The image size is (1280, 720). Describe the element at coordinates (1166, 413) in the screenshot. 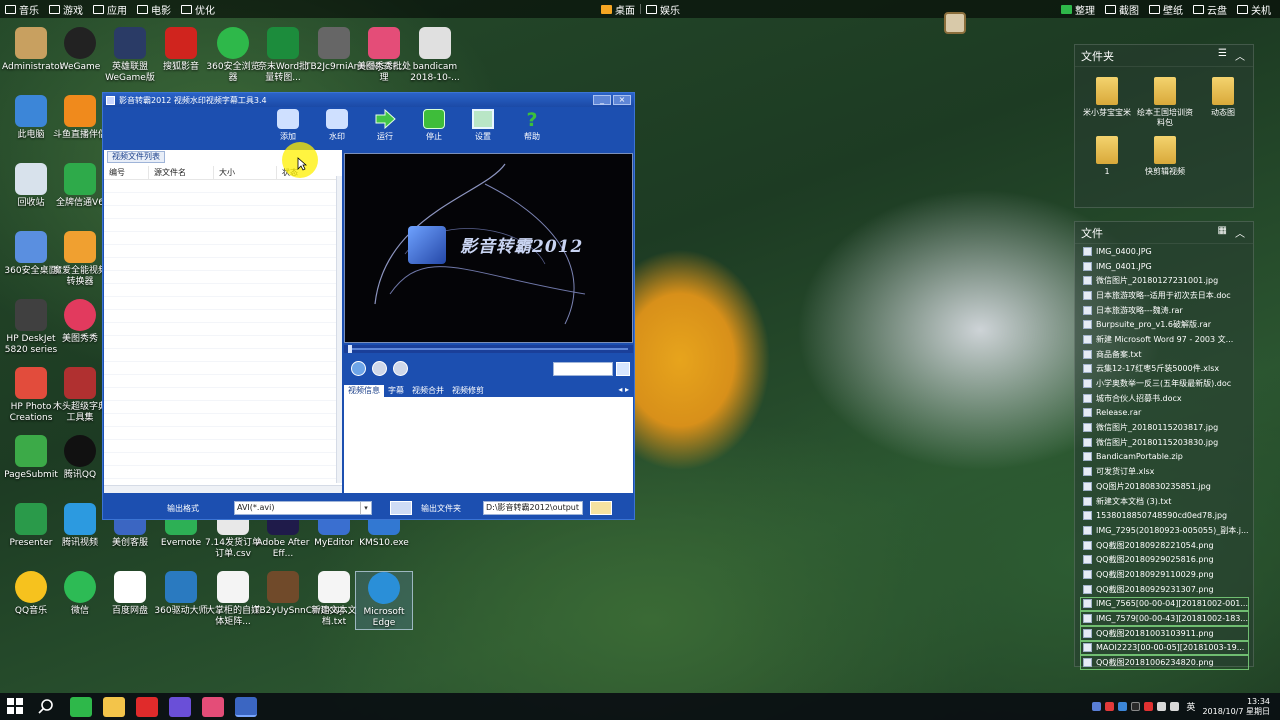

I see `file-item: Release.rar` at that location.